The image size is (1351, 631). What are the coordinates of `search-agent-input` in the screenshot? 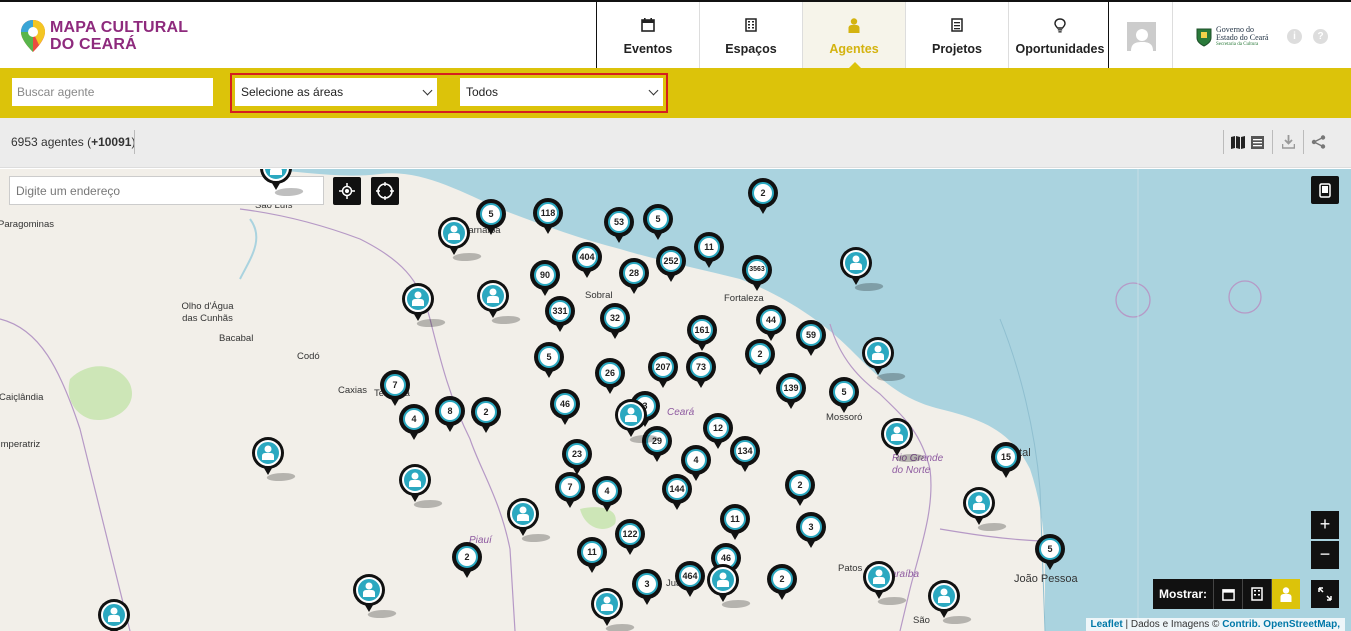 It's located at (112, 92).